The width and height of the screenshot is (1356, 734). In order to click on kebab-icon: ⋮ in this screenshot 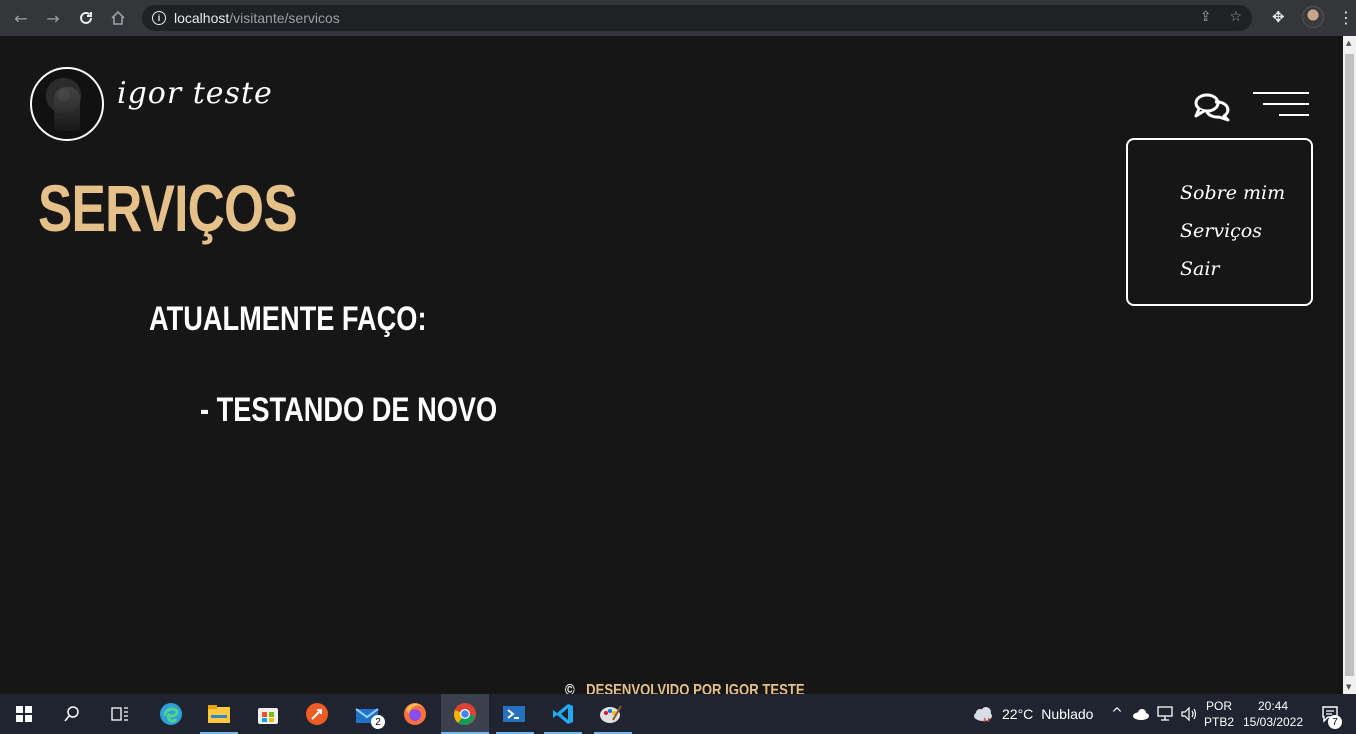, I will do `click(1346, 17)`.